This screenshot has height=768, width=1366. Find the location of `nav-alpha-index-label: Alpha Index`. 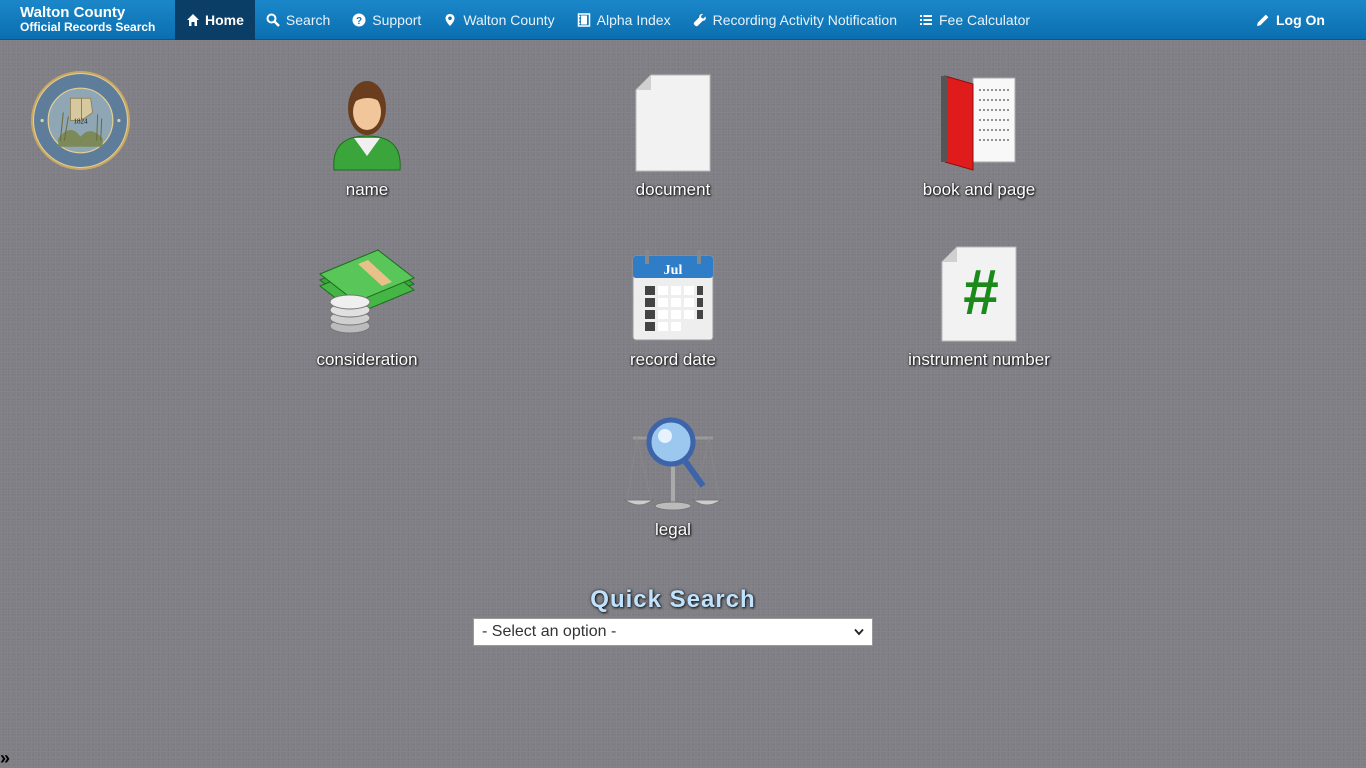

nav-alpha-index-label: Alpha Index is located at coordinates (633, 20).